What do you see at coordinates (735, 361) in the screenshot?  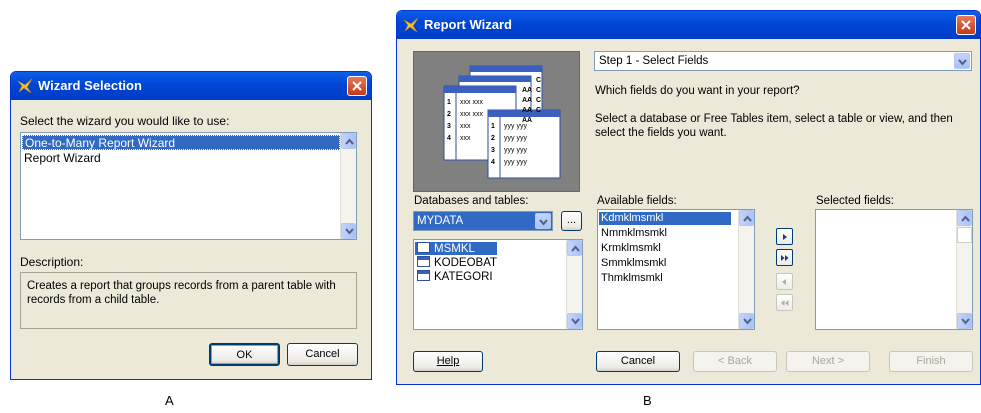 I see `back-button: < Back` at bounding box center [735, 361].